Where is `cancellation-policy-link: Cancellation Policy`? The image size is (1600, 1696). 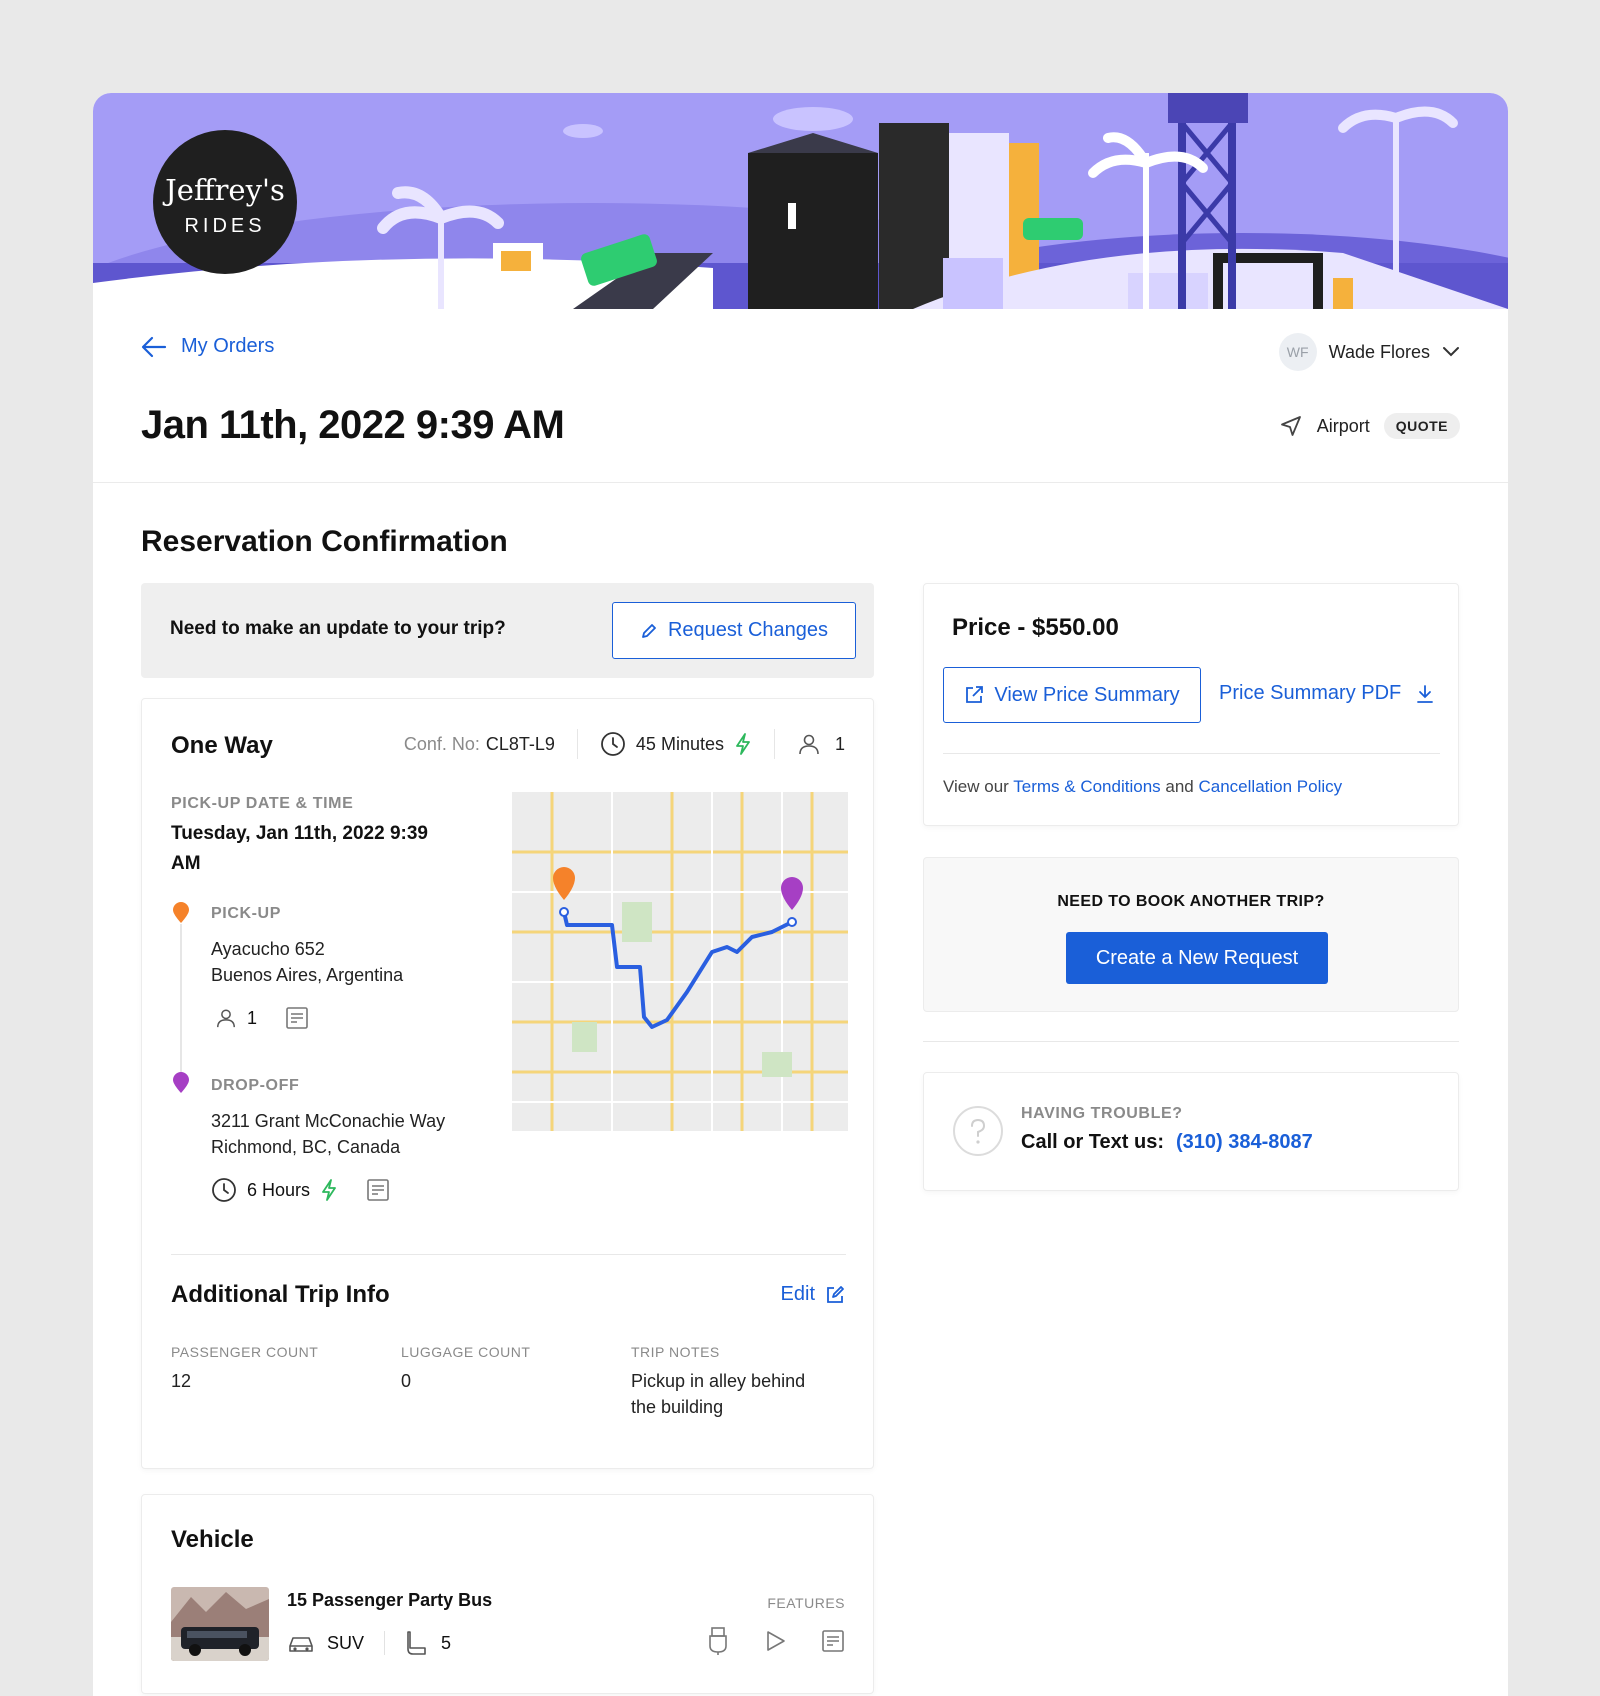
cancellation-policy-link: Cancellation Policy is located at coordinates (1271, 786).